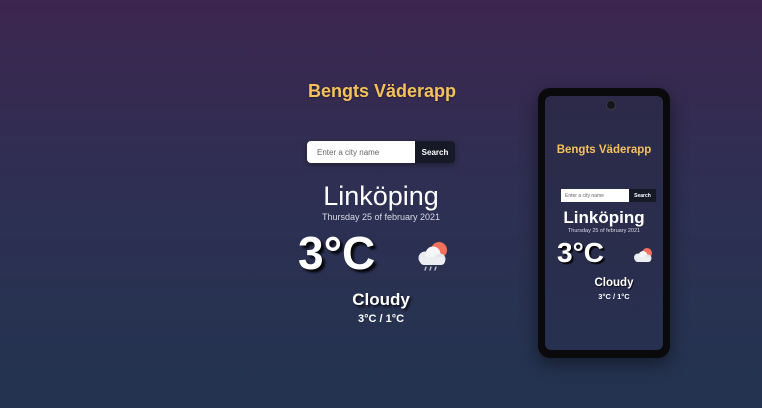  Describe the element at coordinates (435, 152) in the screenshot. I see `search-button: Search` at that location.